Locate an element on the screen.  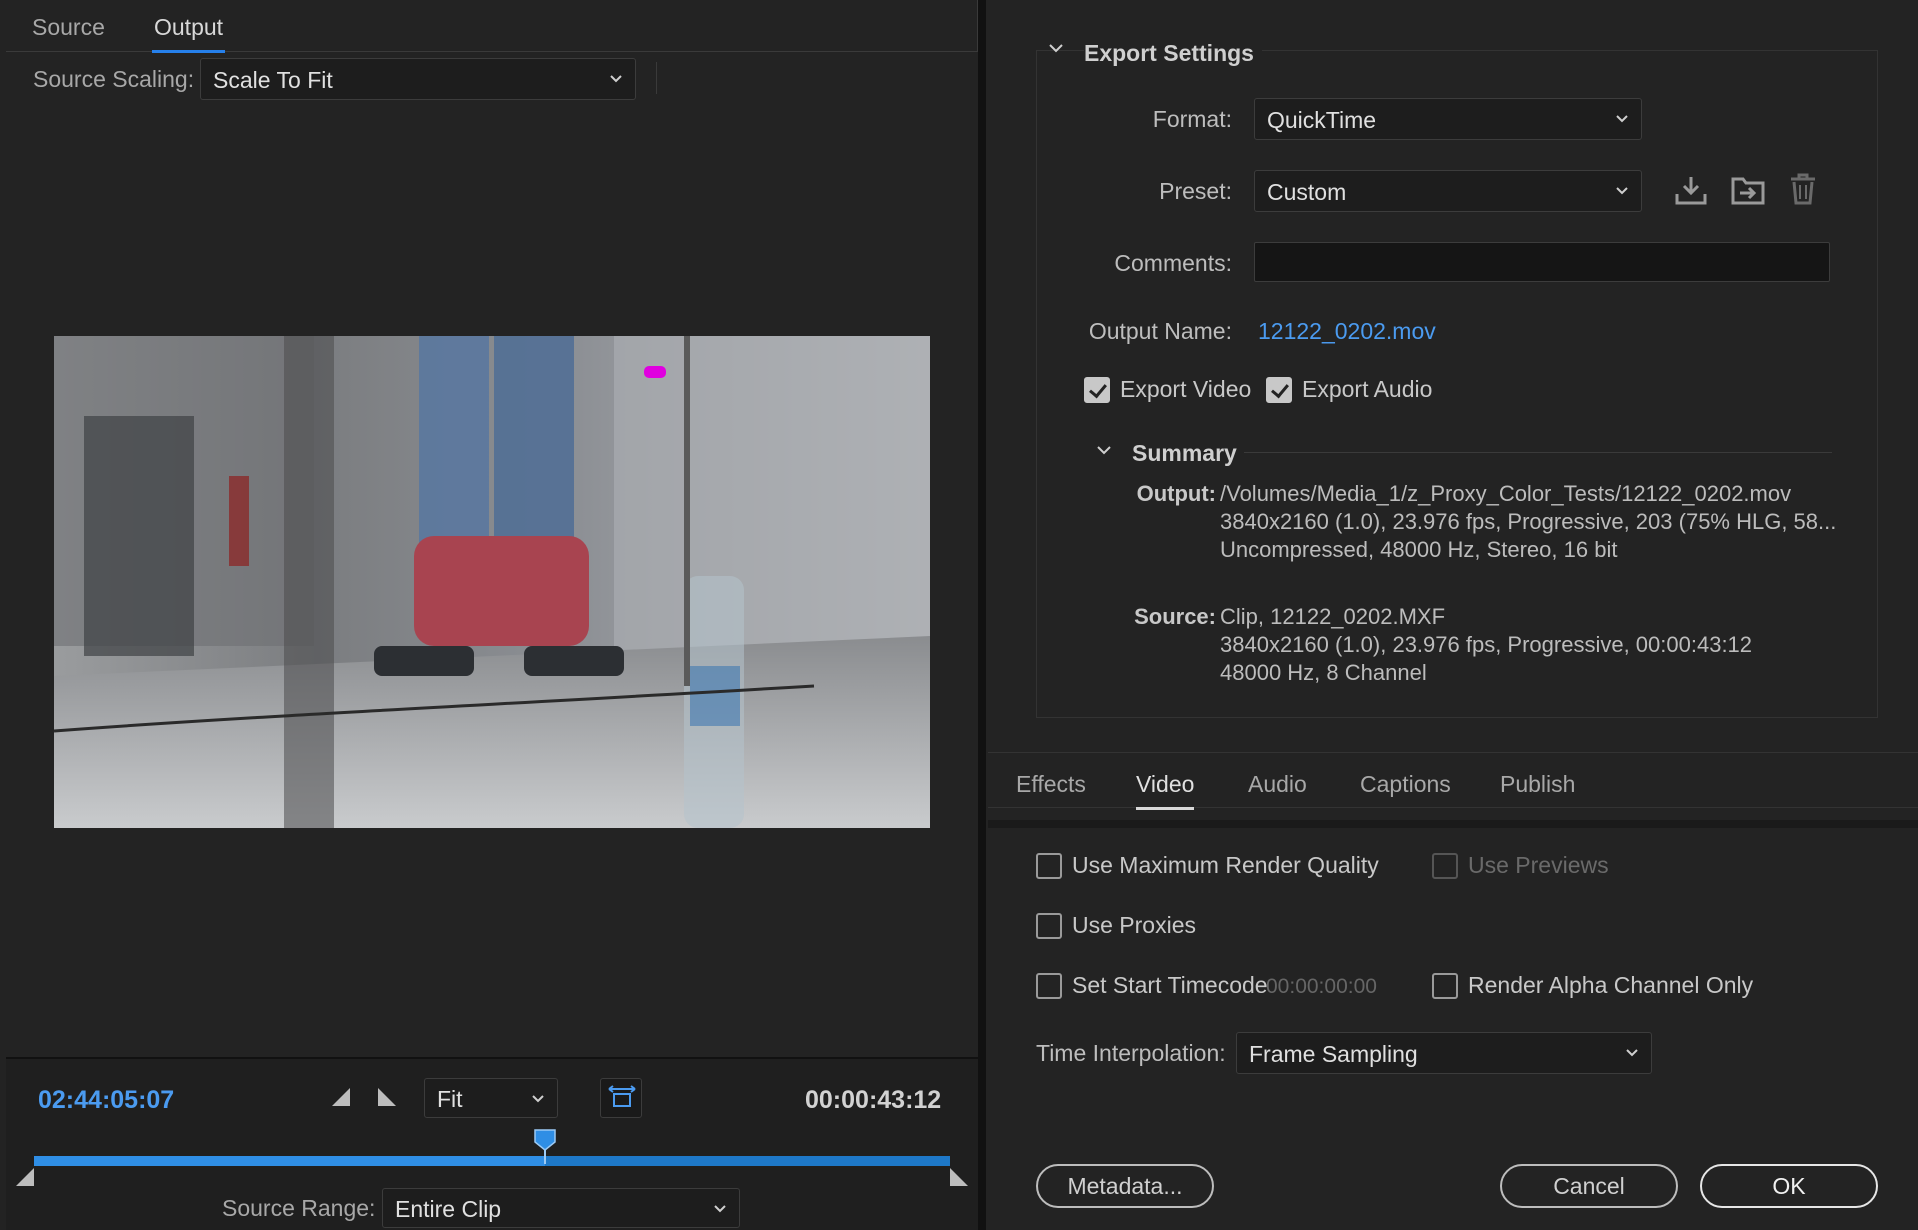
time-interpolation-label: Time Interpolation: is located at coordinates (1131, 1053).